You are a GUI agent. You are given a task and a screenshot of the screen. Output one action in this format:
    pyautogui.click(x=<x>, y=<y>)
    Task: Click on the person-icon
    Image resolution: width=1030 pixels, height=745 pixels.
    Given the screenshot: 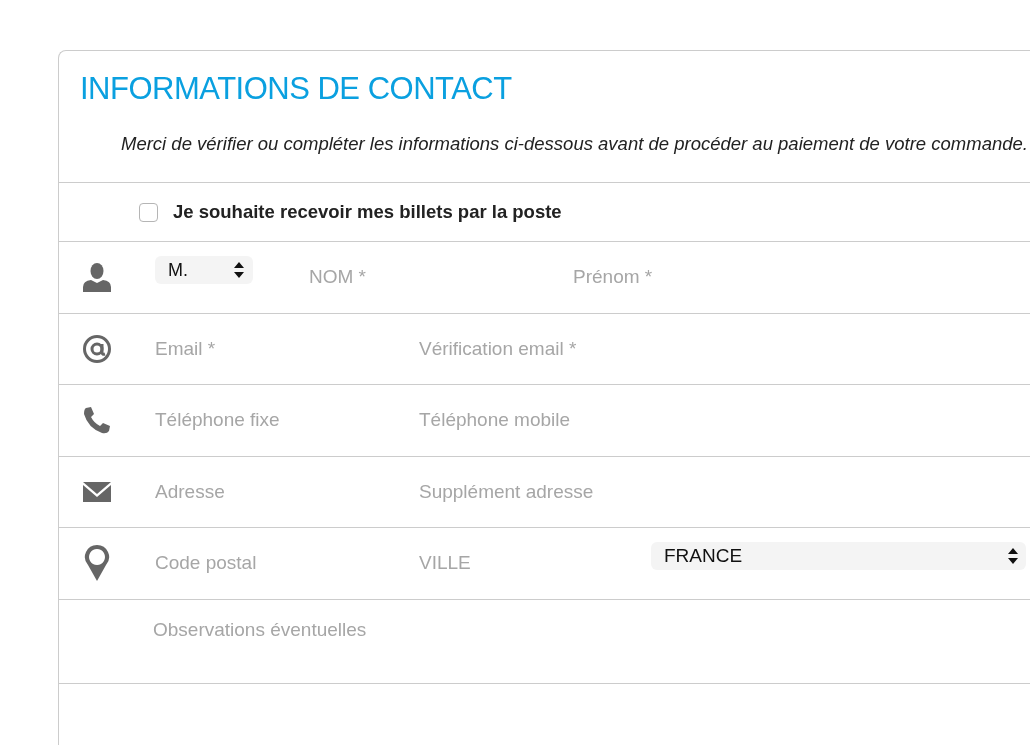 What is the action you would take?
    pyautogui.click(x=97, y=277)
    